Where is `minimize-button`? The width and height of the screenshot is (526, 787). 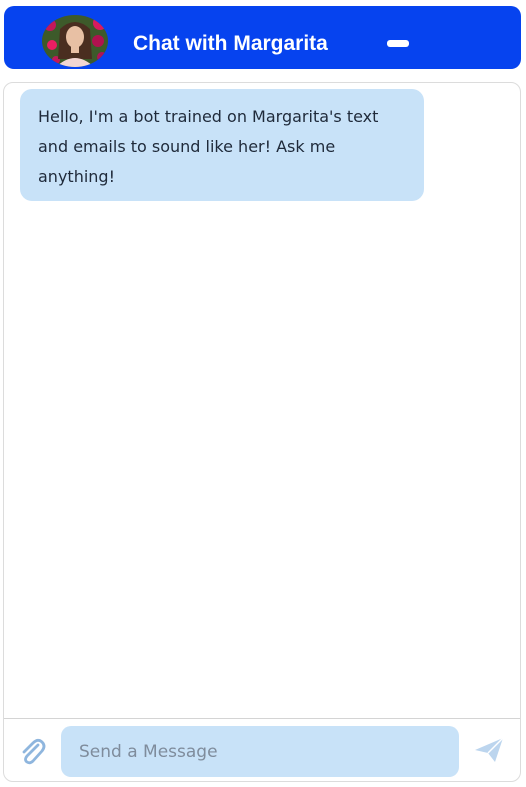 minimize-button is located at coordinates (398, 43).